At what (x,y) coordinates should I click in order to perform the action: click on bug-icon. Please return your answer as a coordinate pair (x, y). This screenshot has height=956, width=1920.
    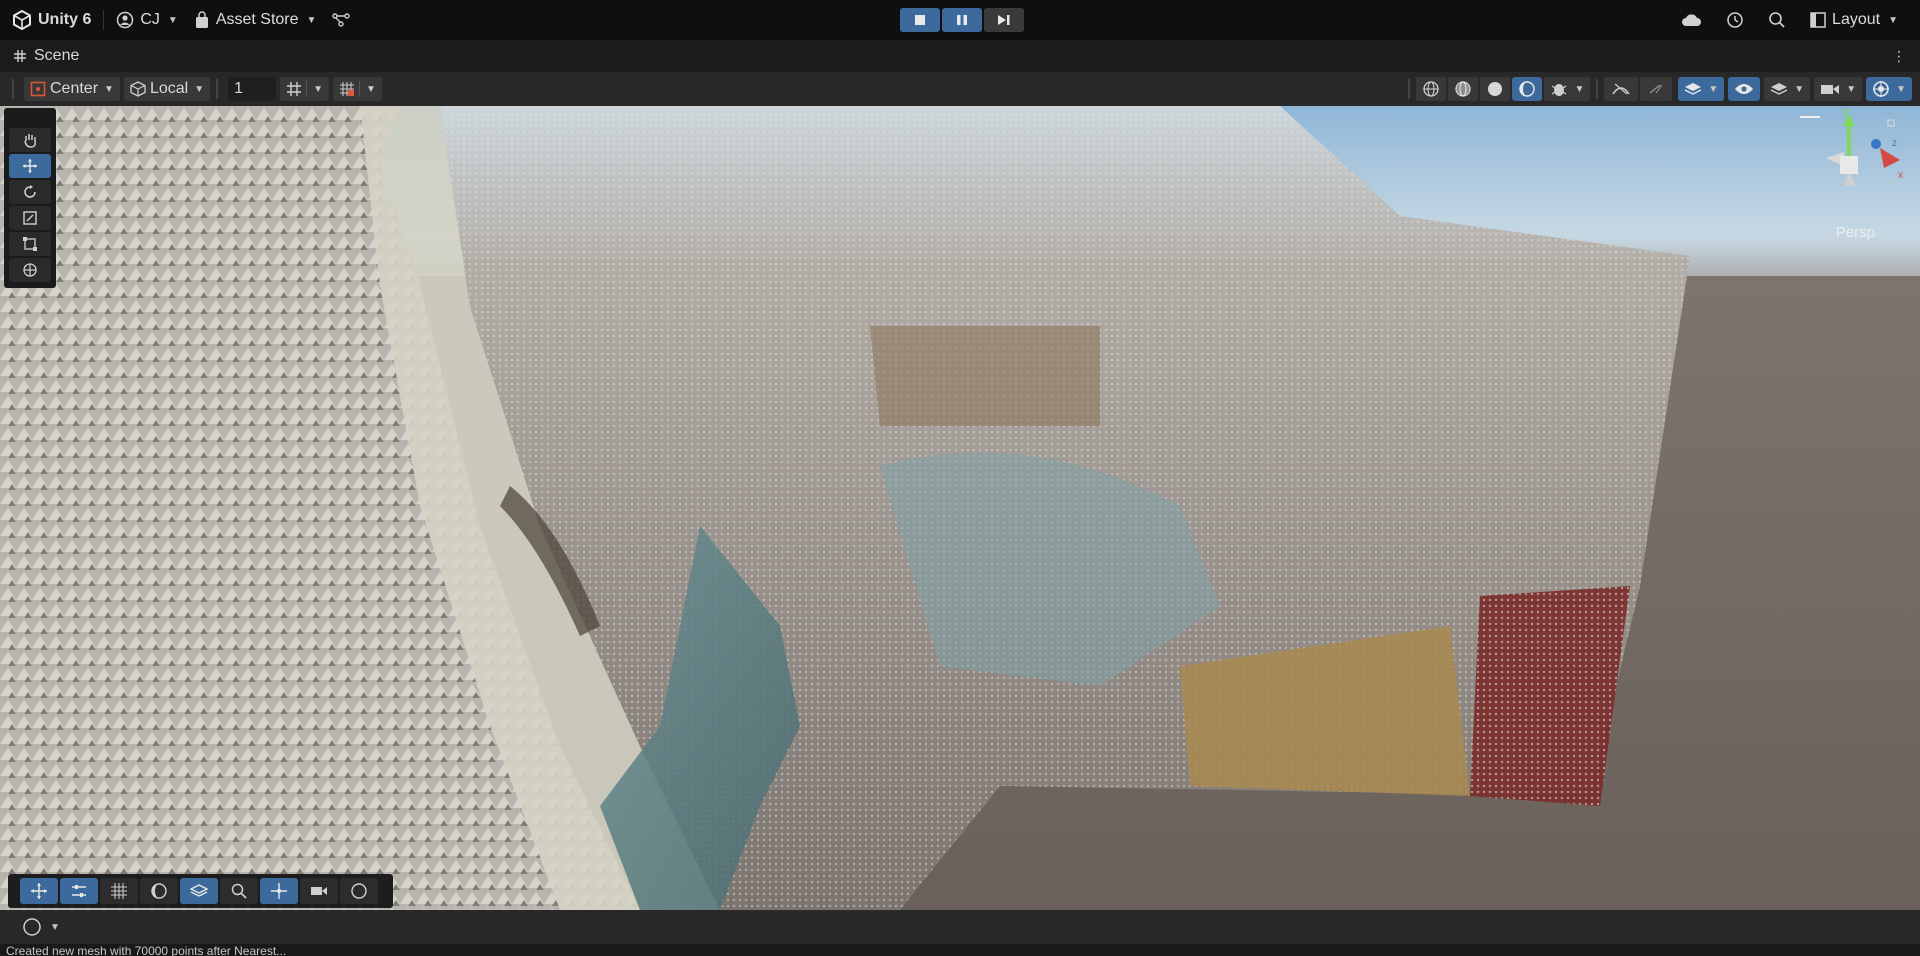
    Looking at the image, I should click on (1559, 89).